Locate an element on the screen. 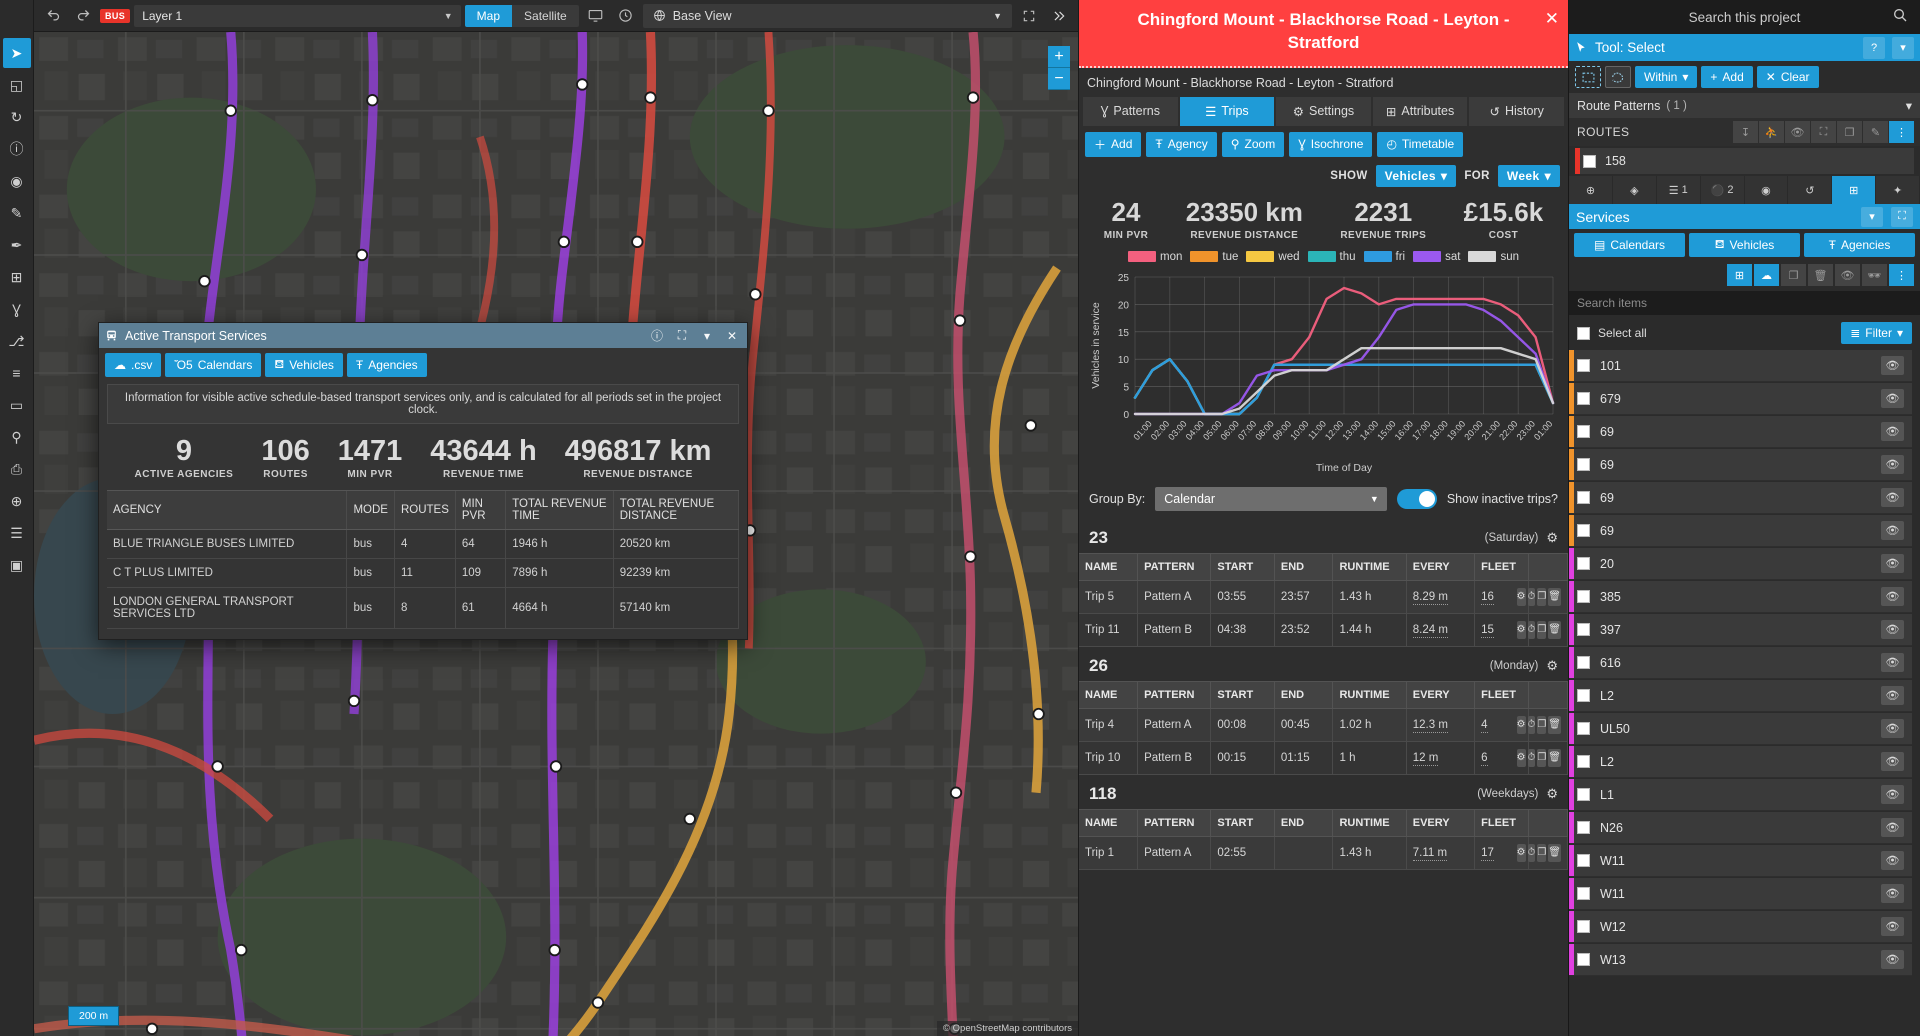 The image size is (1920, 1036). for-select: Week ▾ is located at coordinates (1528, 175).